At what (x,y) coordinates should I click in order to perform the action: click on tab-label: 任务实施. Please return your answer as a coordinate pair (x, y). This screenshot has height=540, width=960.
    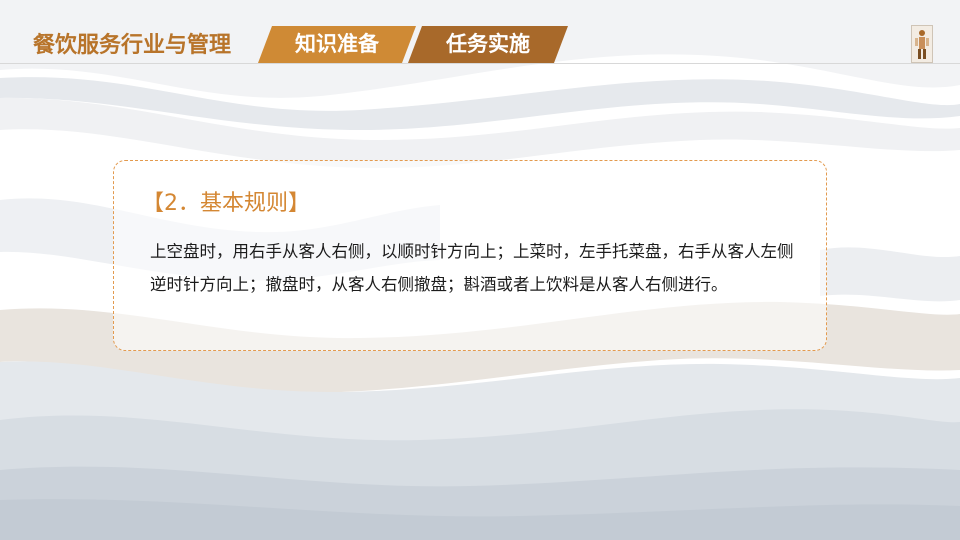
    Looking at the image, I should click on (488, 44).